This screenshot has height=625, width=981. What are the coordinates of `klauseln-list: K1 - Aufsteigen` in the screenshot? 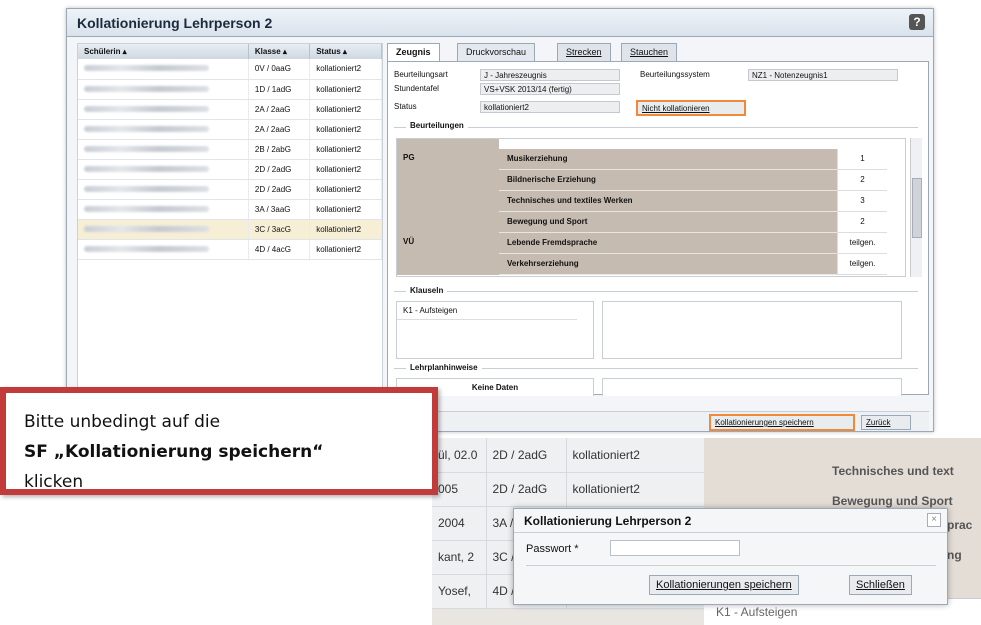 It's located at (495, 330).